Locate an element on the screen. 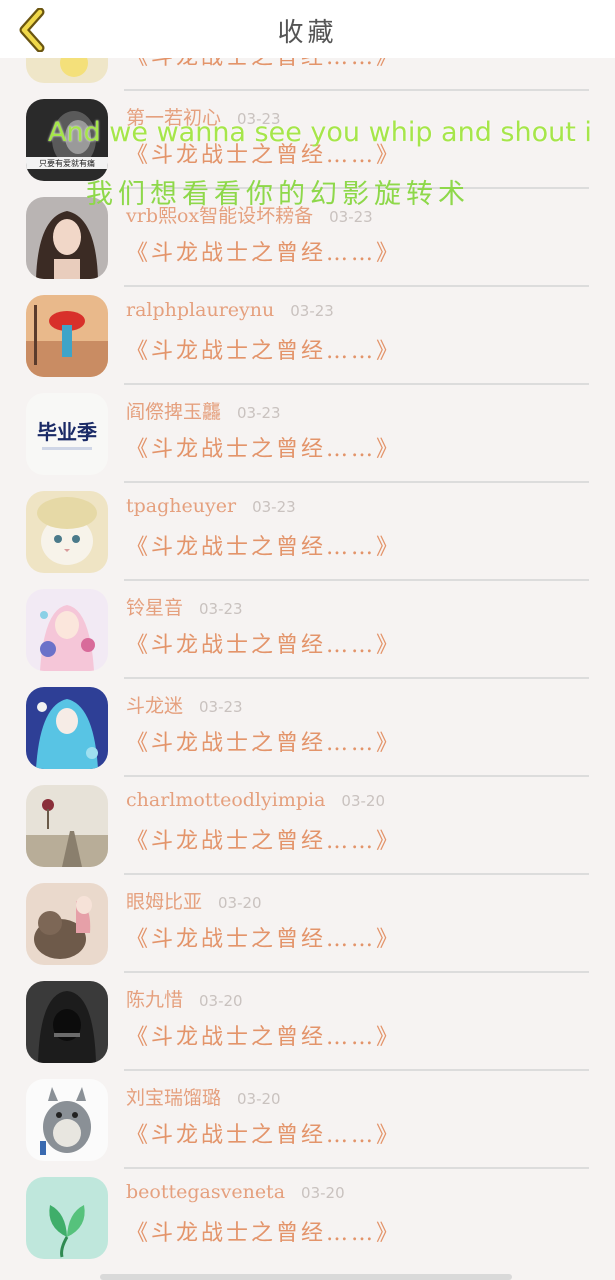 The image size is (615, 1280). avatar: 毕业季 is located at coordinates (67, 434).